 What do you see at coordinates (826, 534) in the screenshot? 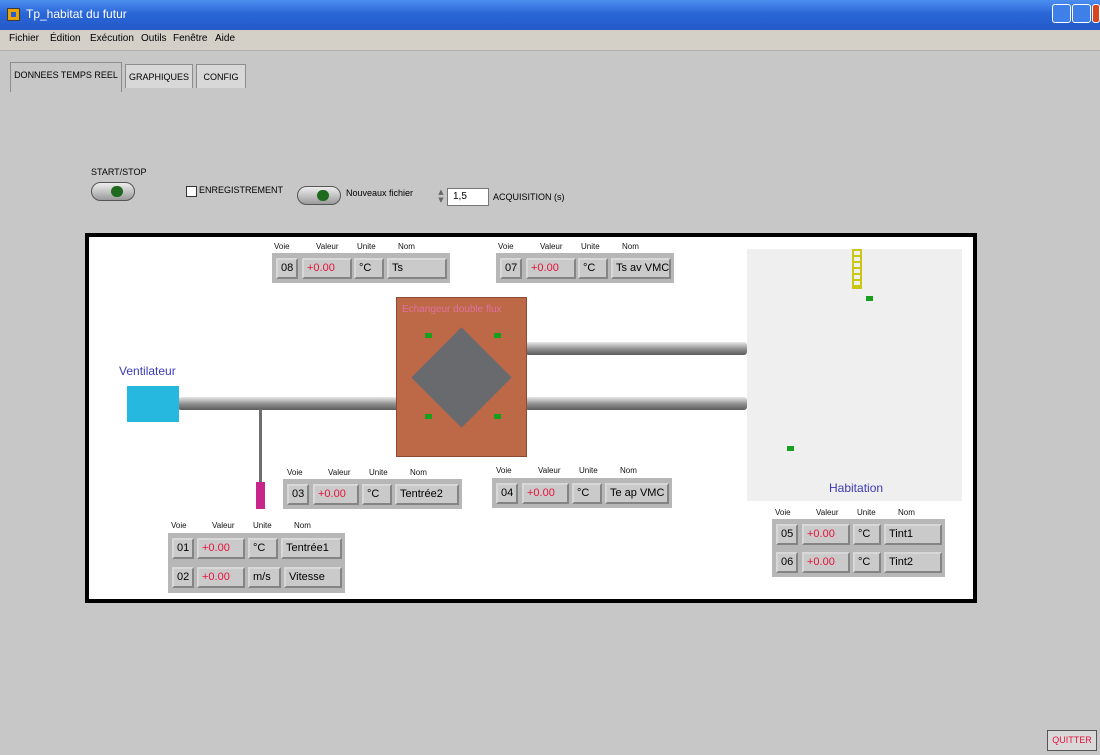
I see `valeur-05: +0.00` at bounding box center [826, 534].